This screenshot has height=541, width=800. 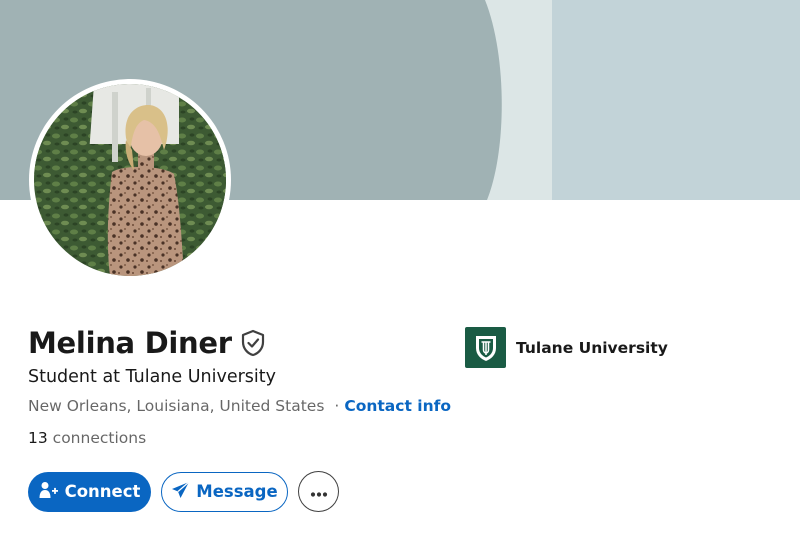 What do you see at coordinates (592, 347) in the screenshot?
I see `org-name: Tulane University` at bounding box center [592, 347].